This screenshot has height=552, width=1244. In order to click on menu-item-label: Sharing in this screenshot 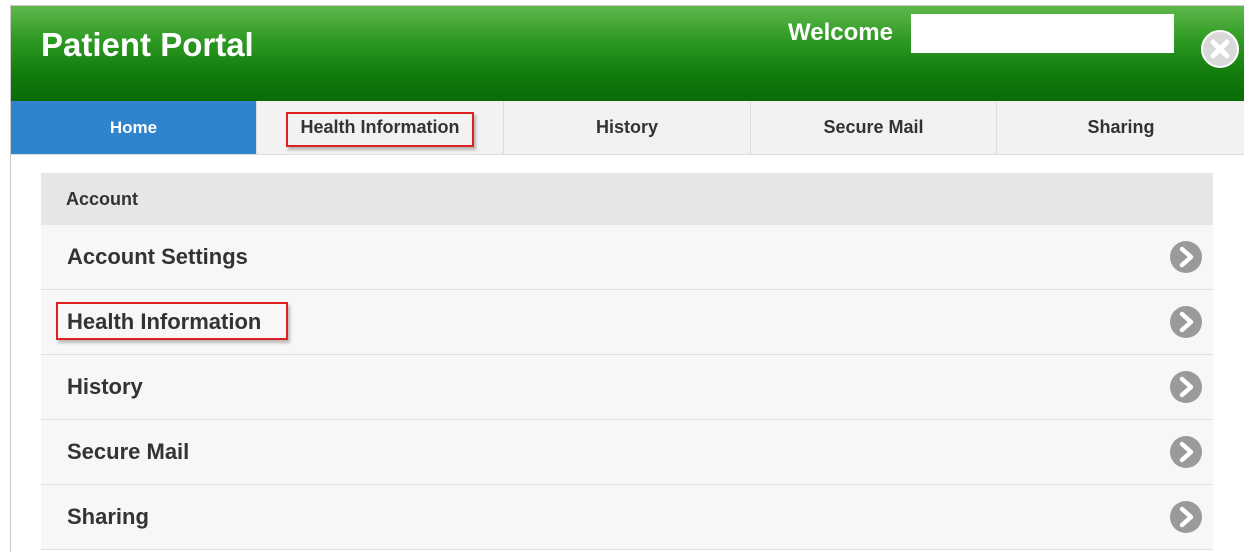, I will do `click(108, 516)`.